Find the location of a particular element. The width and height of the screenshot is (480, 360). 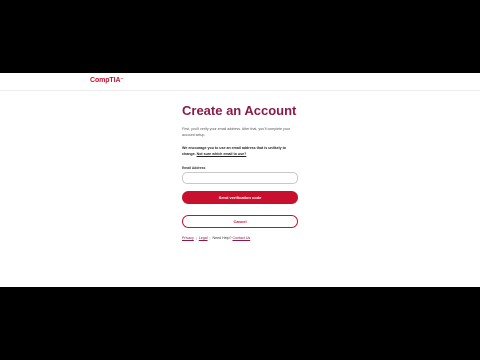

legal-link: Legal is located at coordinates (203, 238).